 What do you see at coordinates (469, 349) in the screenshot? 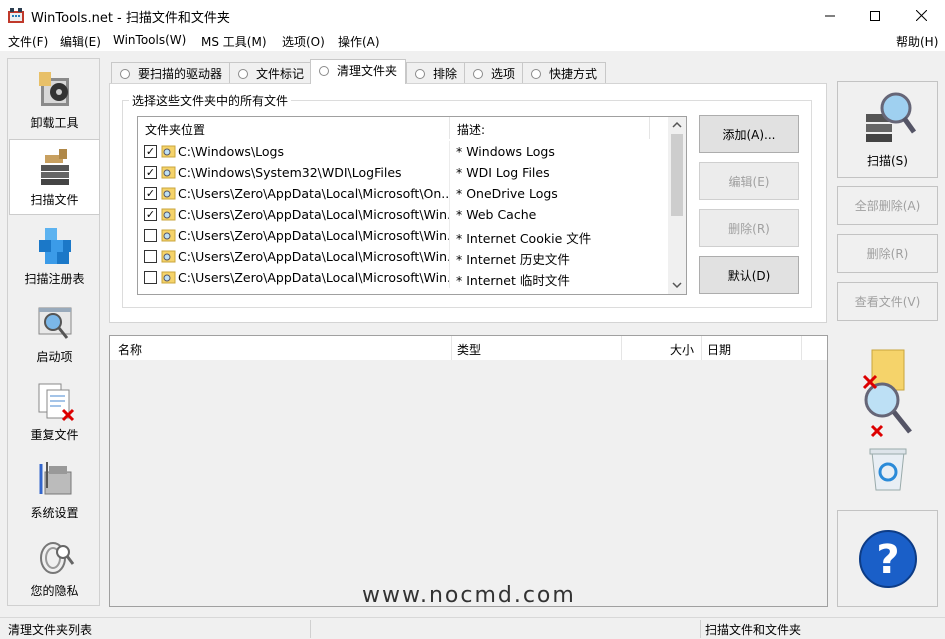
I see `column-header-type: 类型` at bounding box center [469, 349].